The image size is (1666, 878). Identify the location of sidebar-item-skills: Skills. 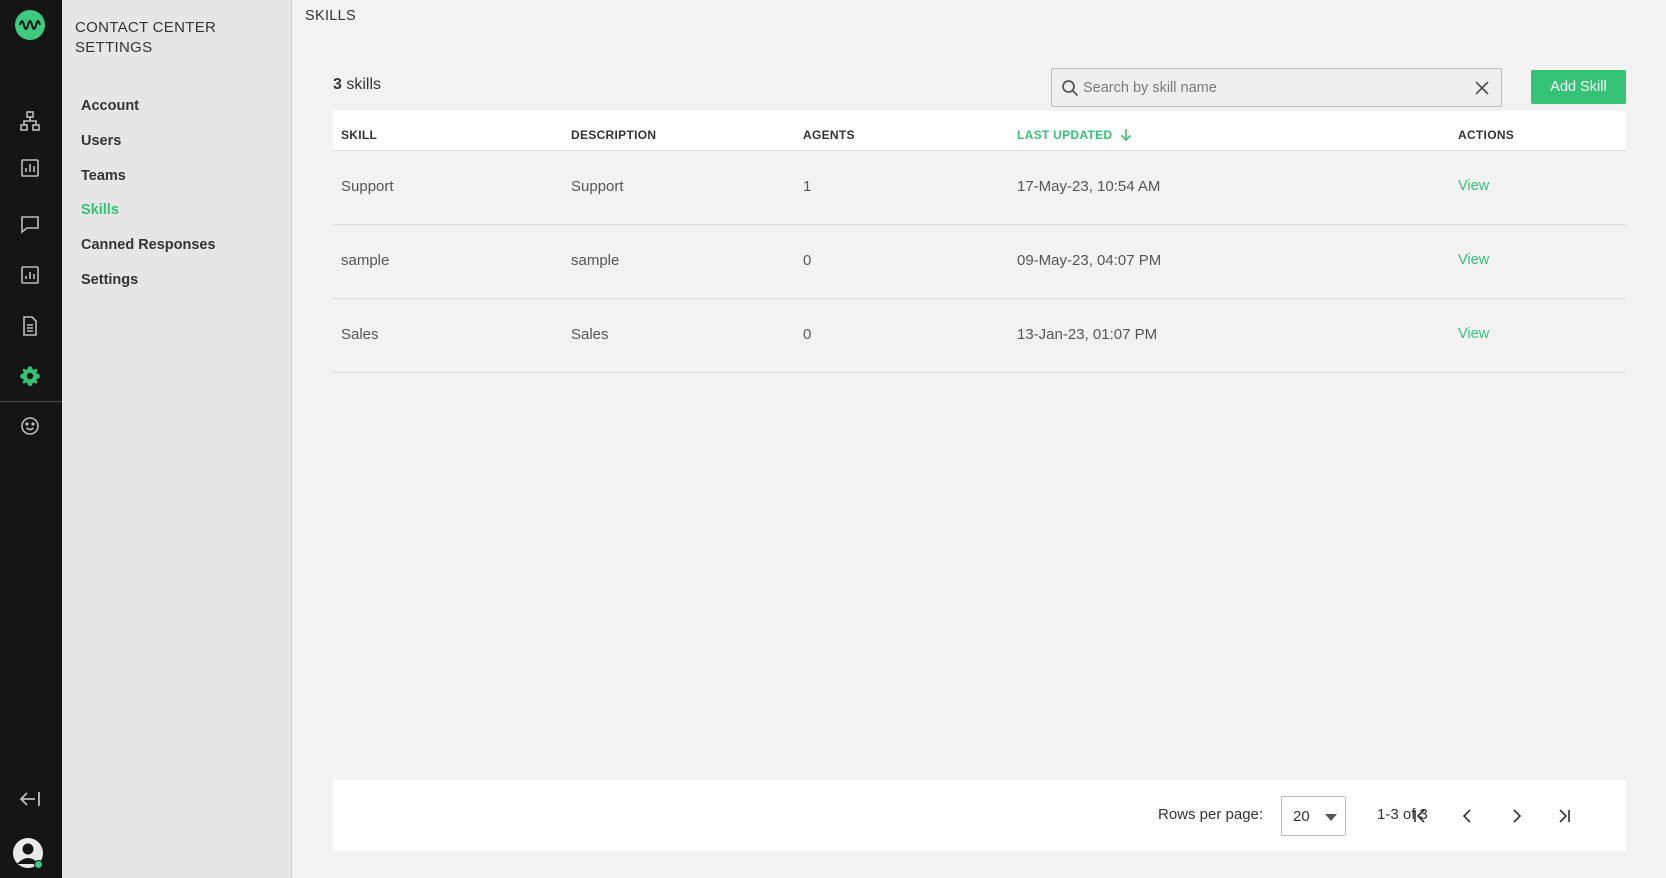
(100, 210).